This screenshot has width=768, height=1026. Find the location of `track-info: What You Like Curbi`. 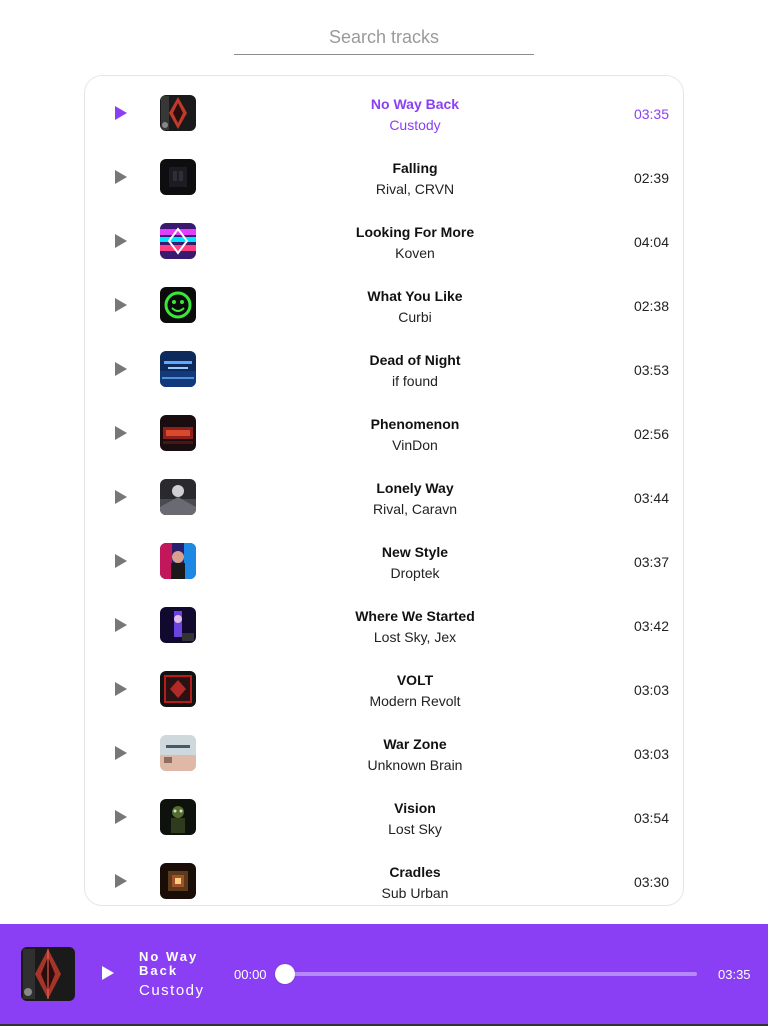

track-info: What You Like Curbi is located at coordinates (415, 306).